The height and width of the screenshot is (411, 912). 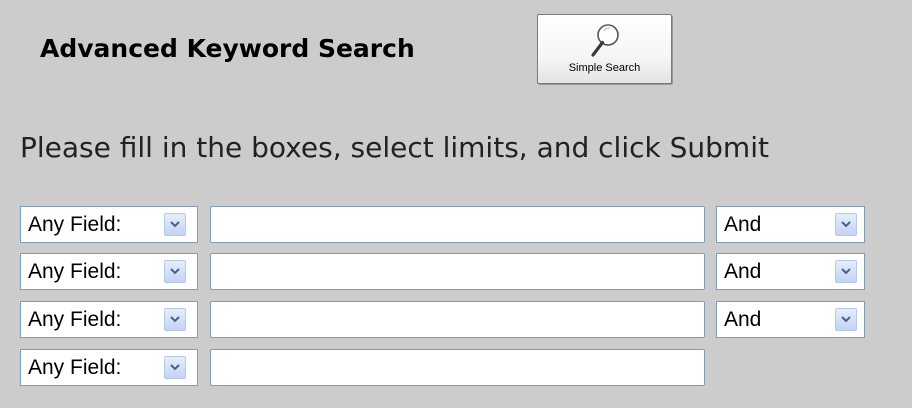 I want to click on field-select-2: Any Field:, so click(x=109, y=271).